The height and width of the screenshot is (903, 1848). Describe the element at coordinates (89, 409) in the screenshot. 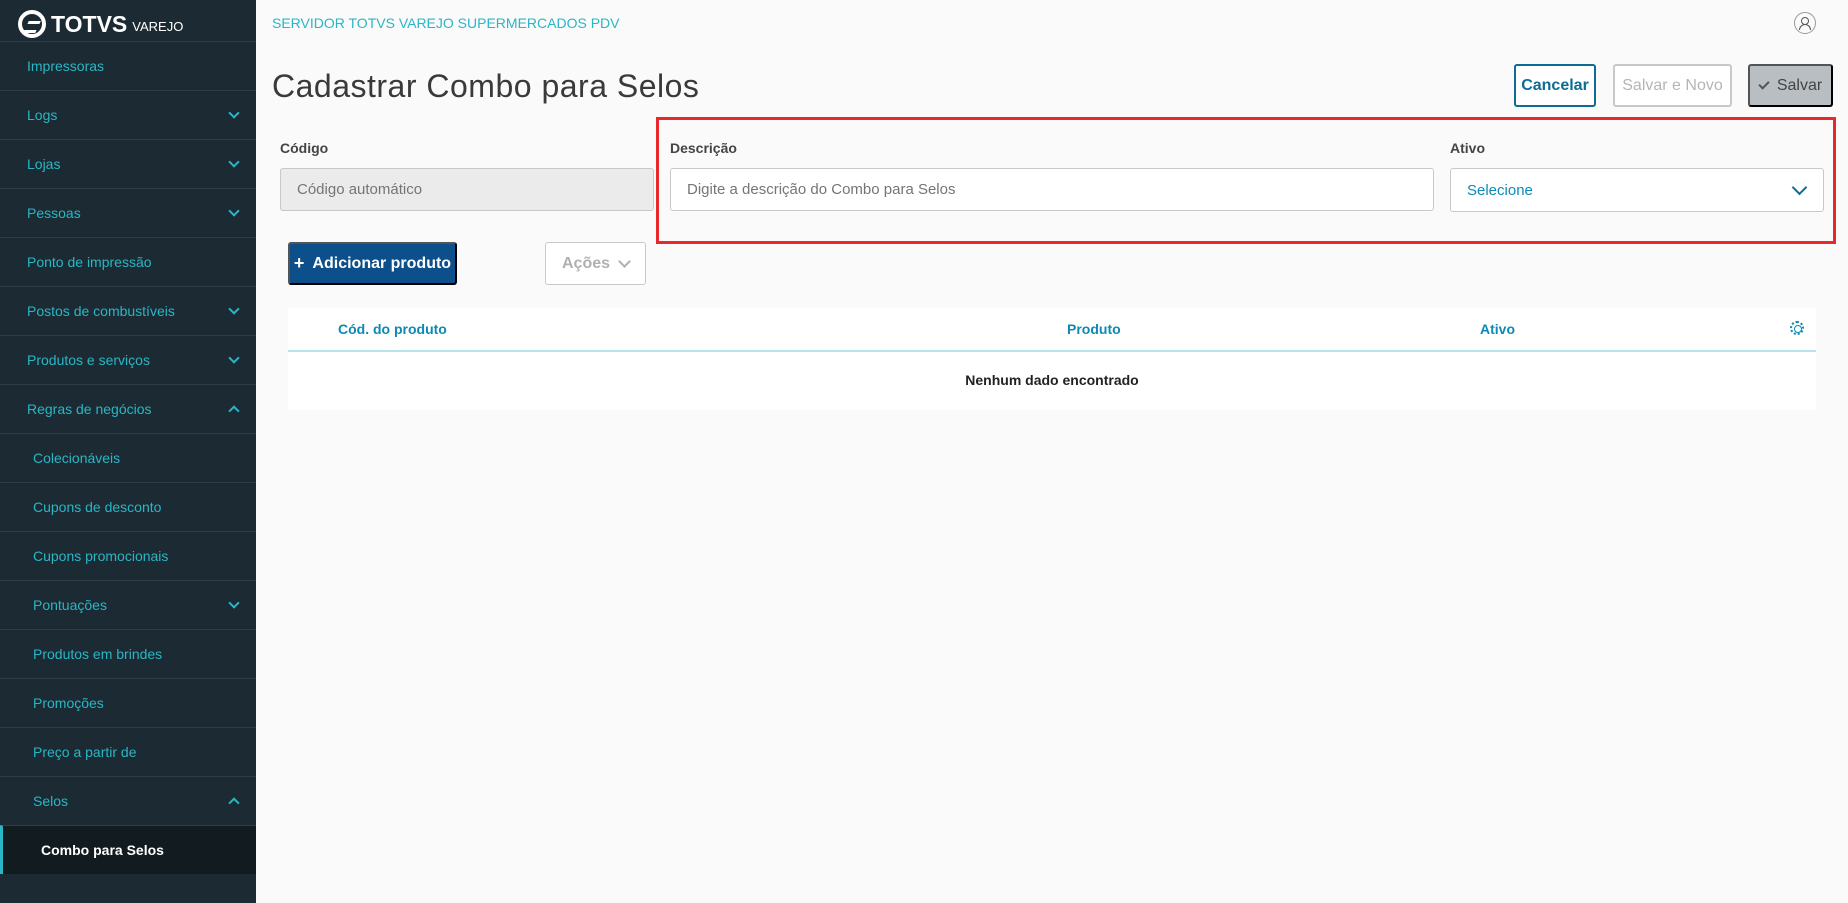

I see `sidebar-item-label: Regras de negócios` at that location.